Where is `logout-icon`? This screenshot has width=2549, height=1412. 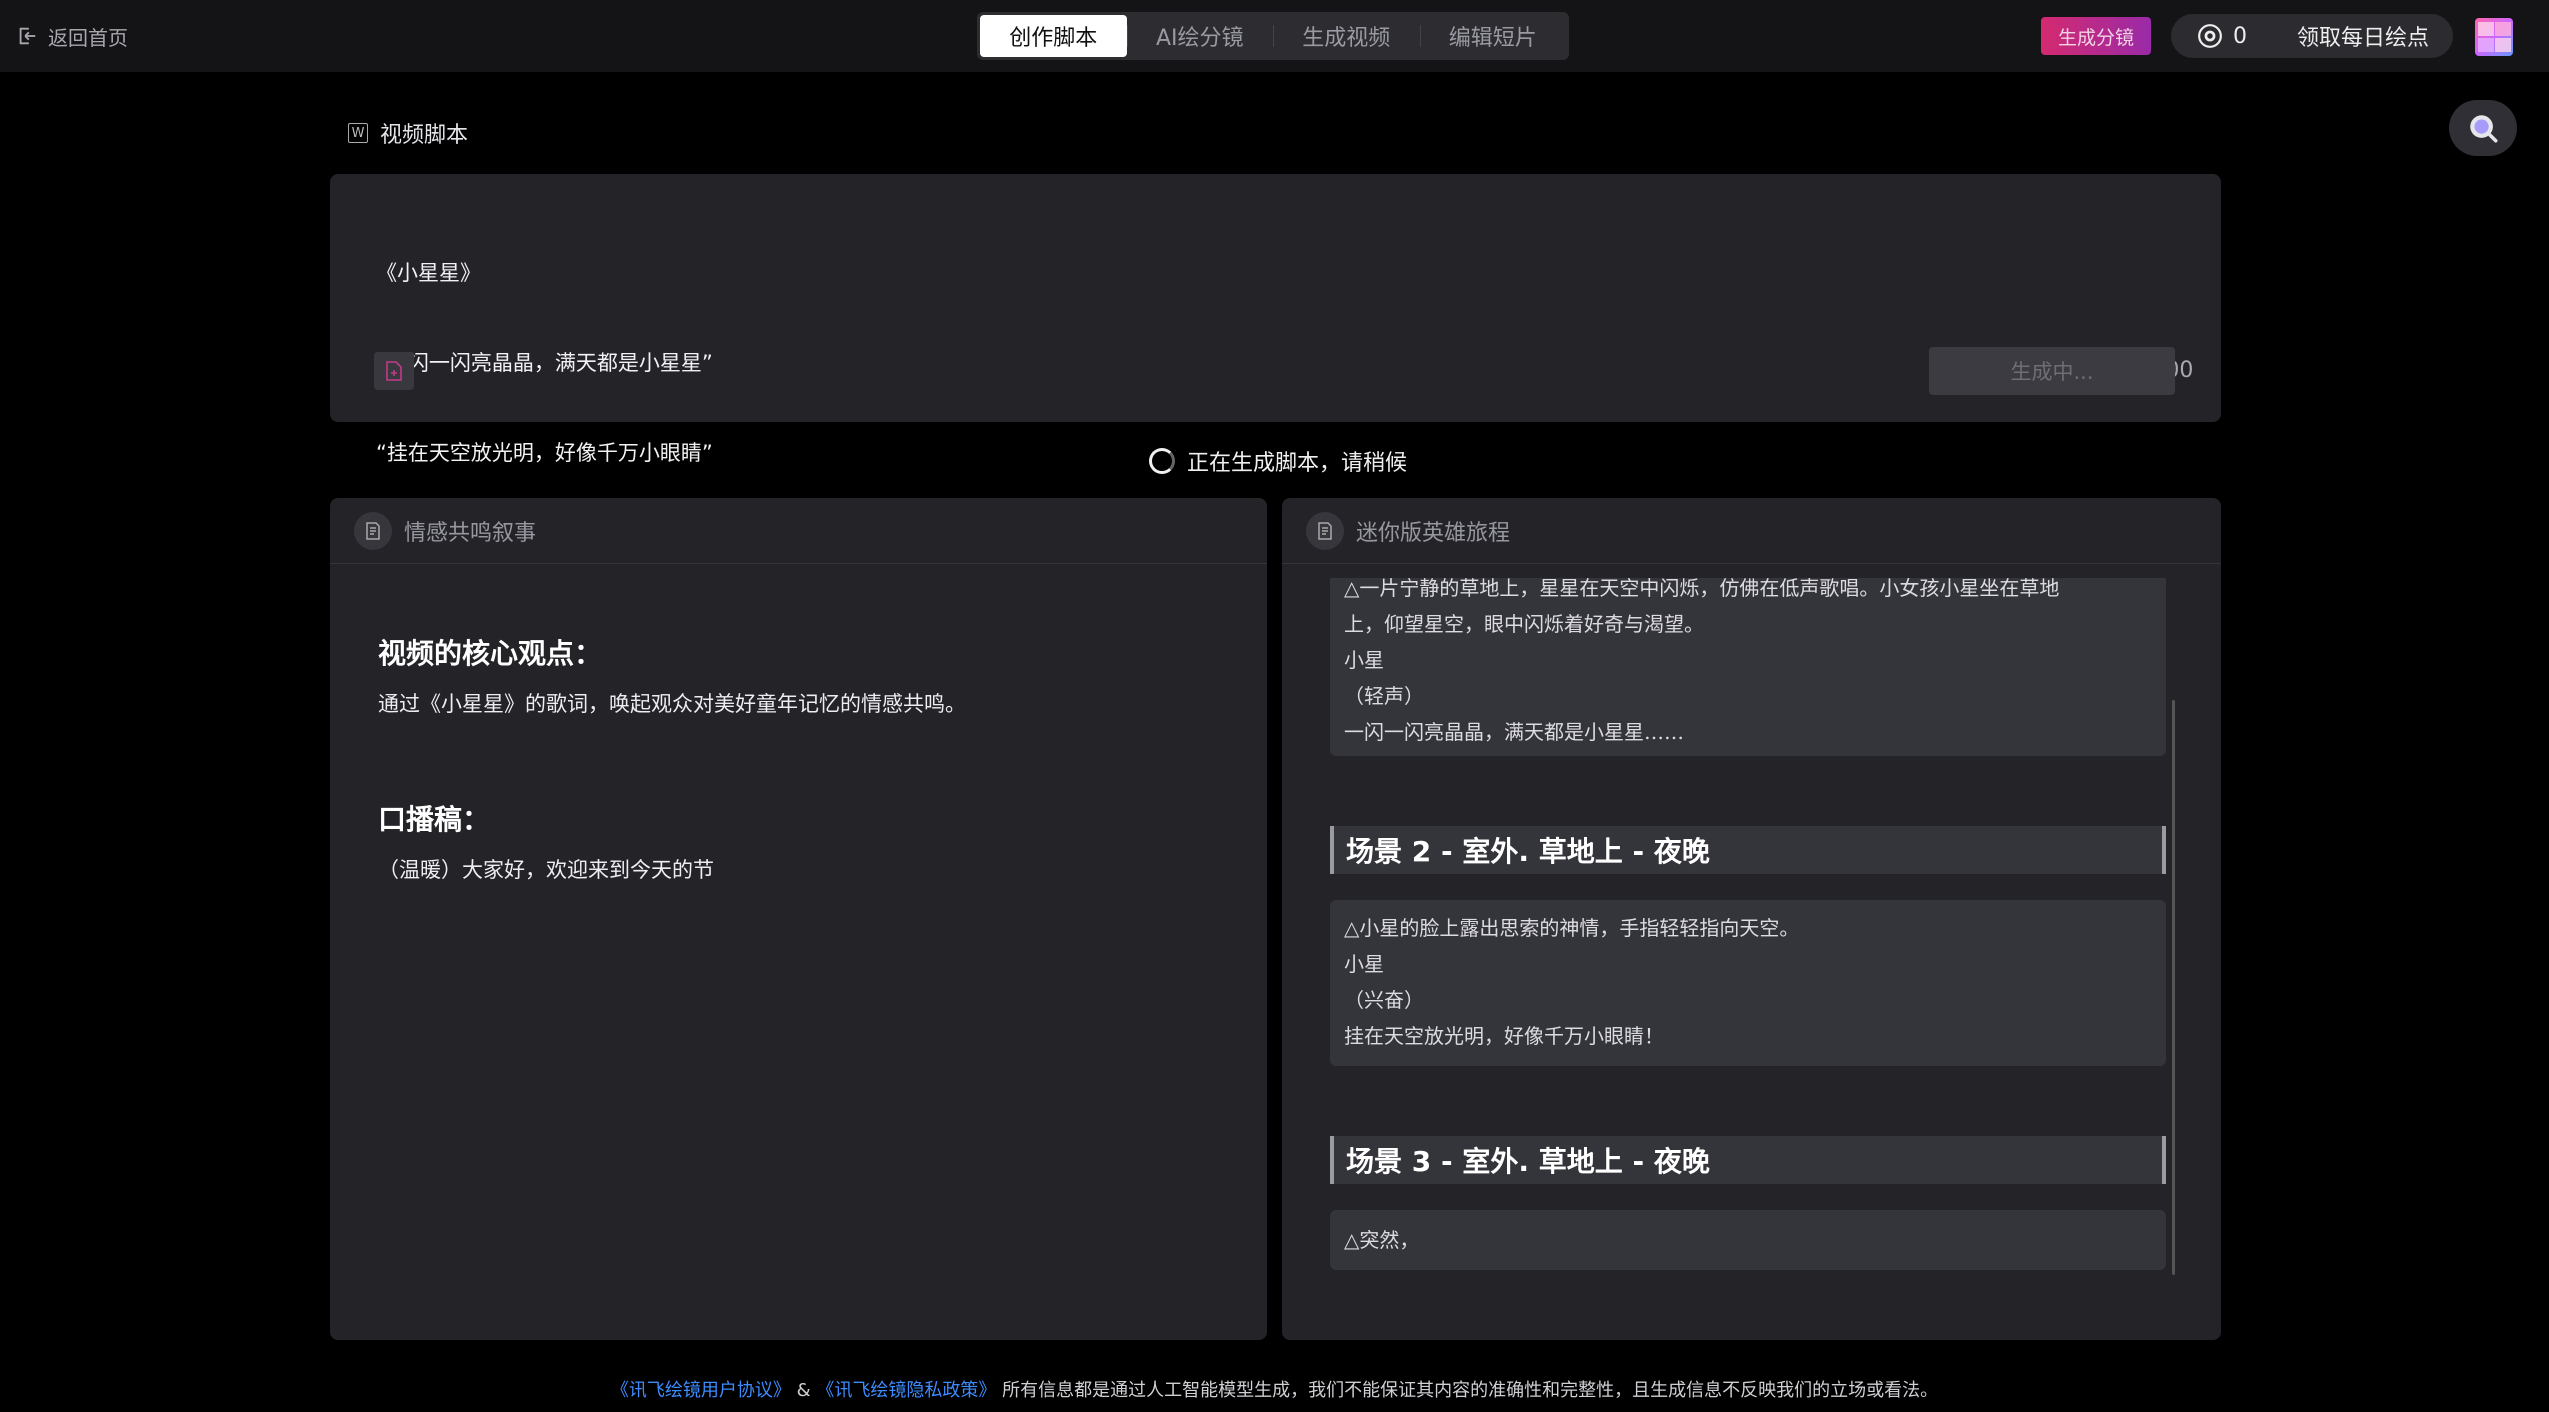 logout-icon is located at coordinates (27, 36).